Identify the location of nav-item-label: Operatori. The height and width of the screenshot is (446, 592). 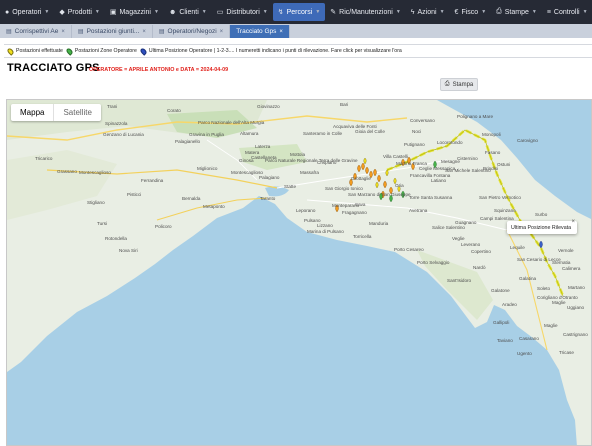
(27, 12).